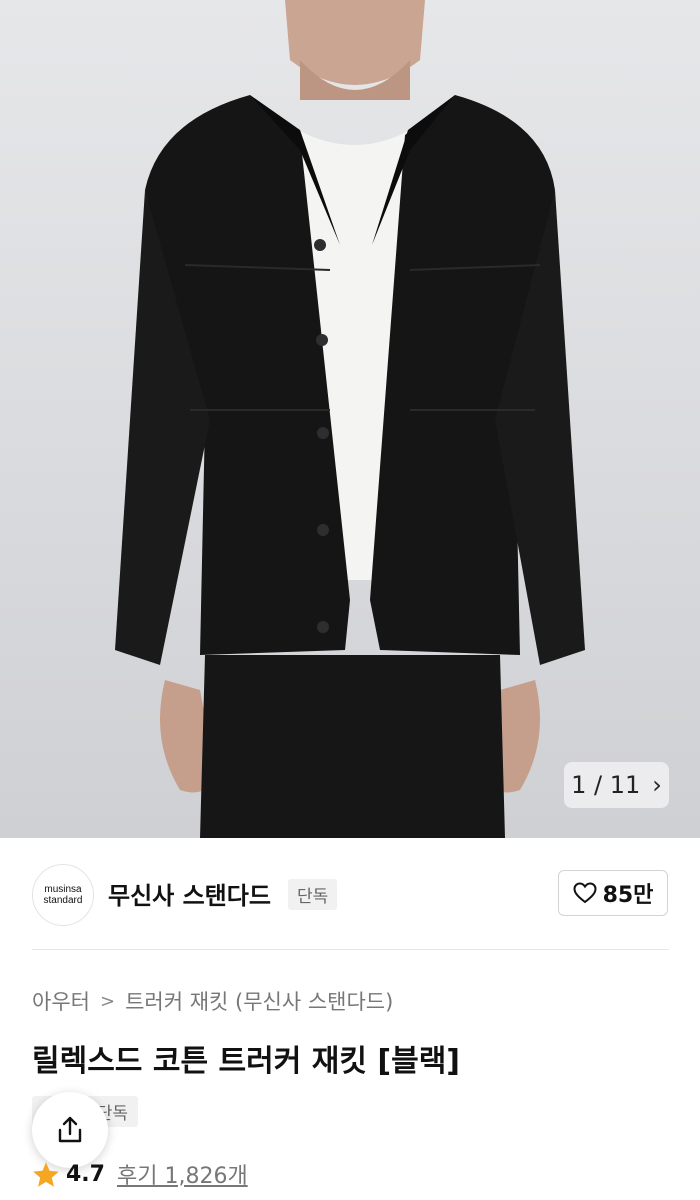 The height and width of the screenshot is (1200, 700). I want to click on breadcrumb: 아우터 > 트러커 재킷 (무신사 스탠다드), so click(212, 1001).